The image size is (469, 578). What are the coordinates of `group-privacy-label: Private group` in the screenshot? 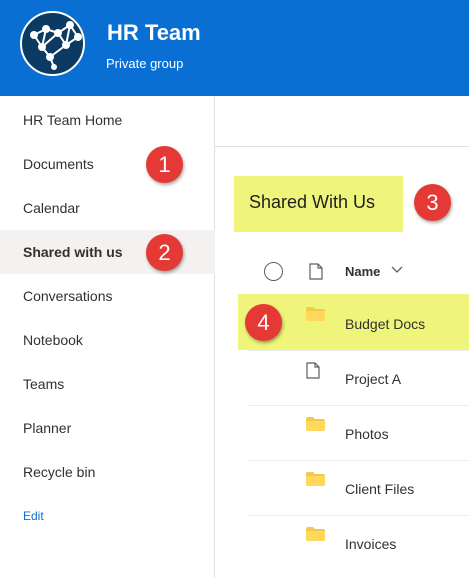 It's located at (145, 63).